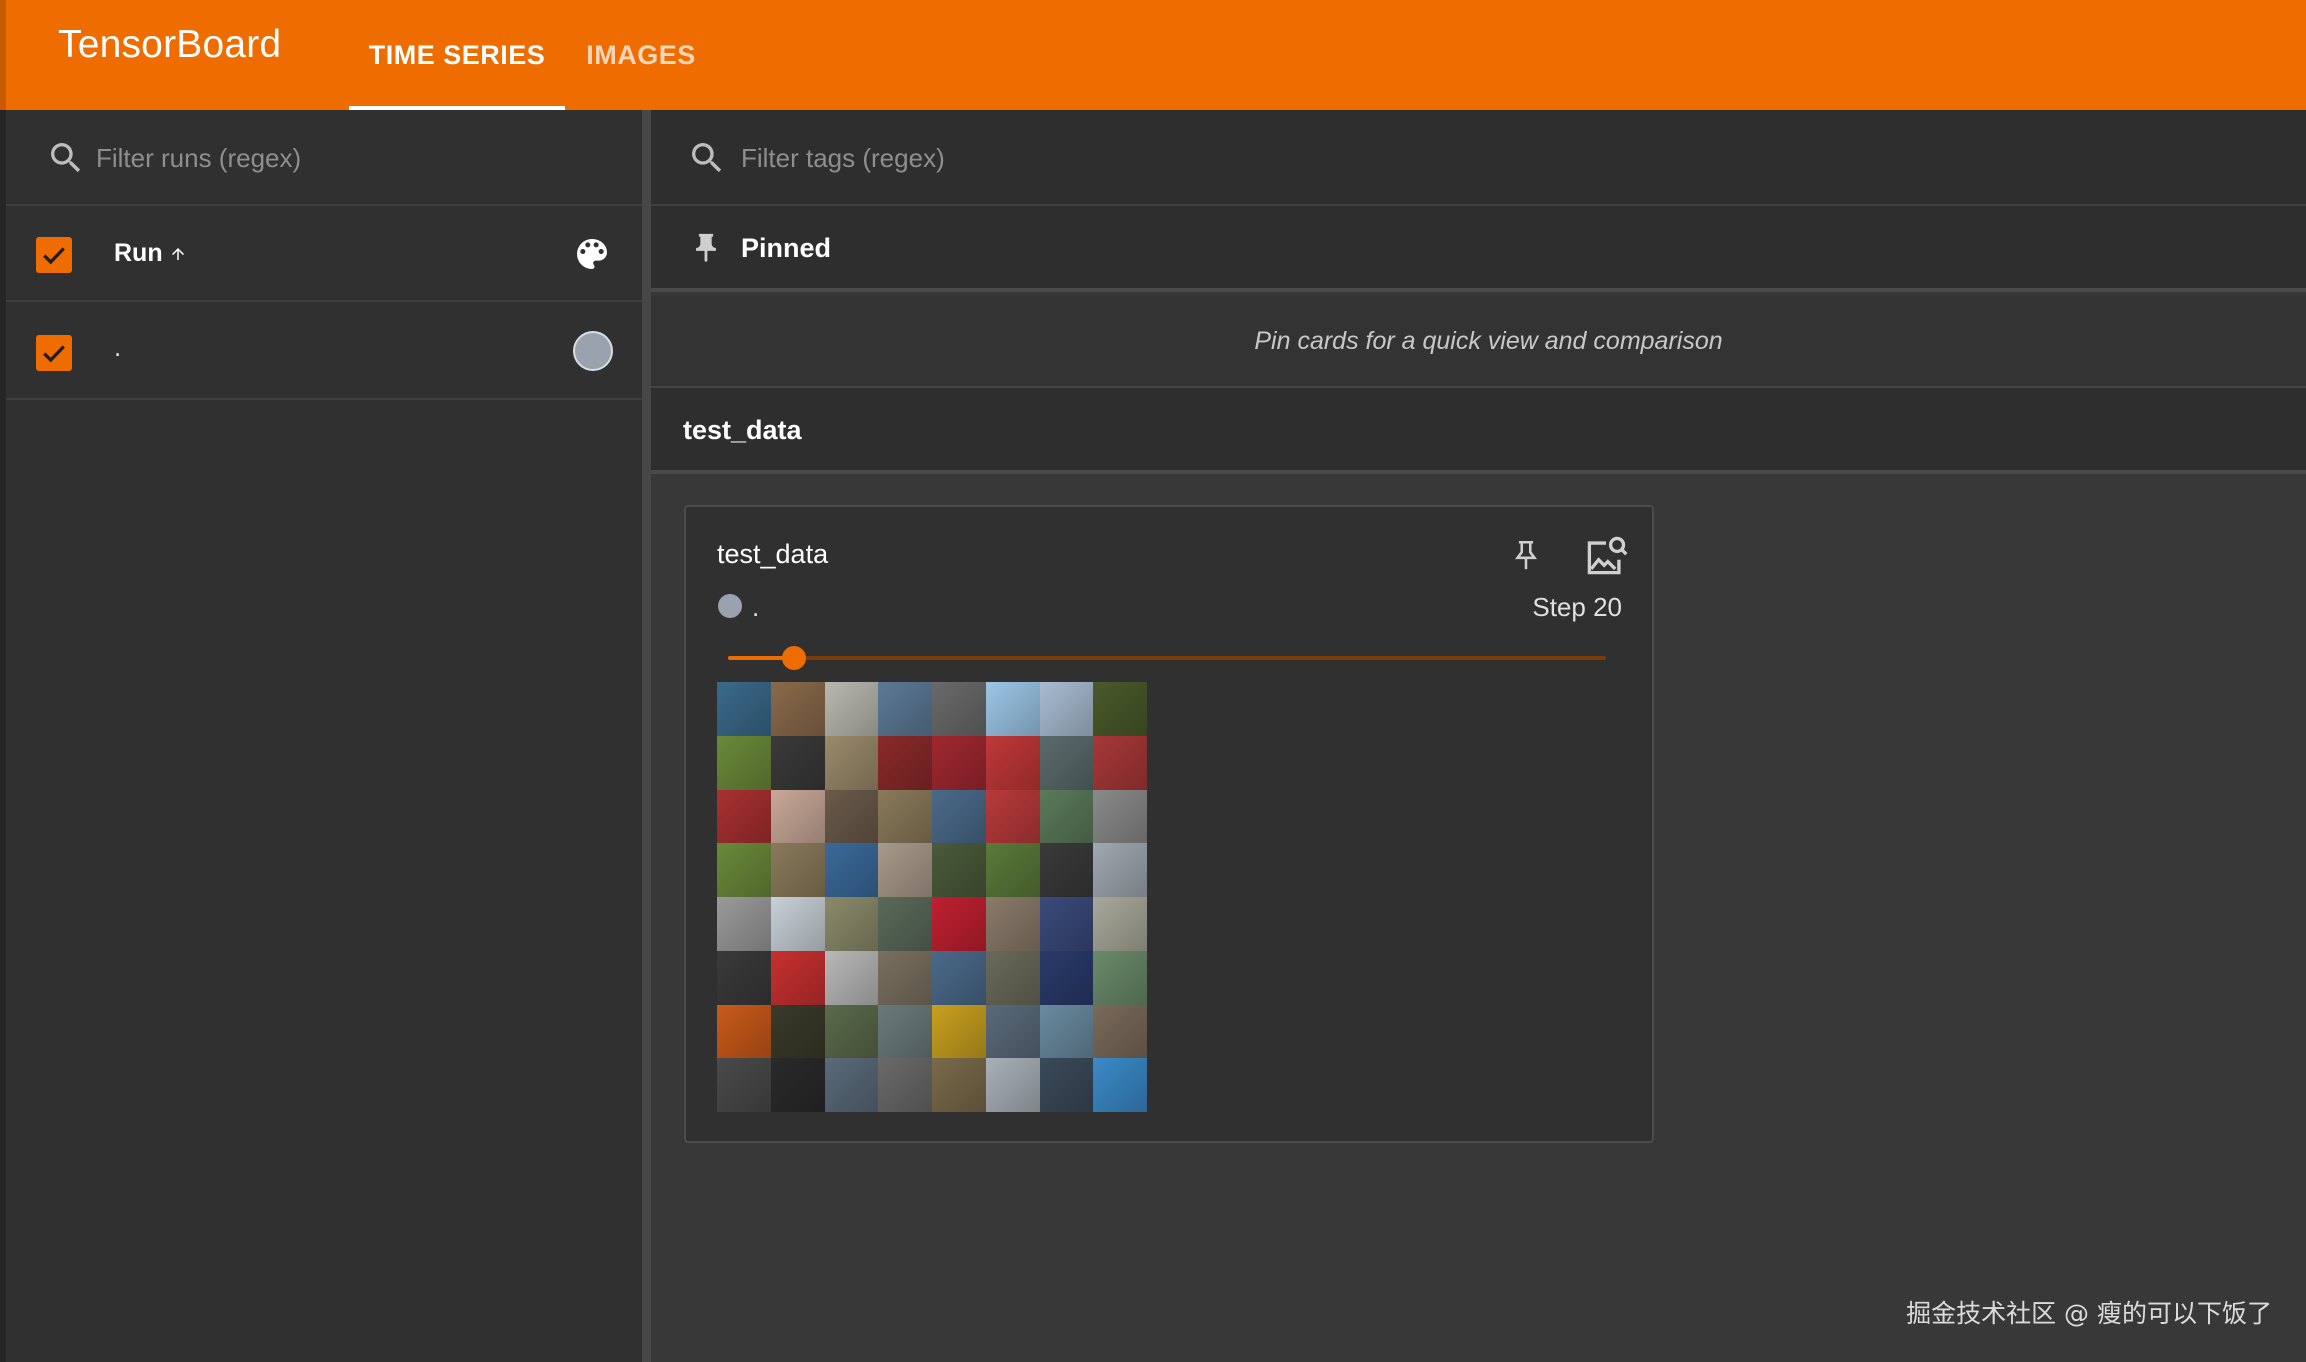 The height and width of the screenshot is (1362, 2306). What do you see at coordinates (1191, 158) in the screenshot?
I see `tags-filter-input` at bounding box center [1191, 158].